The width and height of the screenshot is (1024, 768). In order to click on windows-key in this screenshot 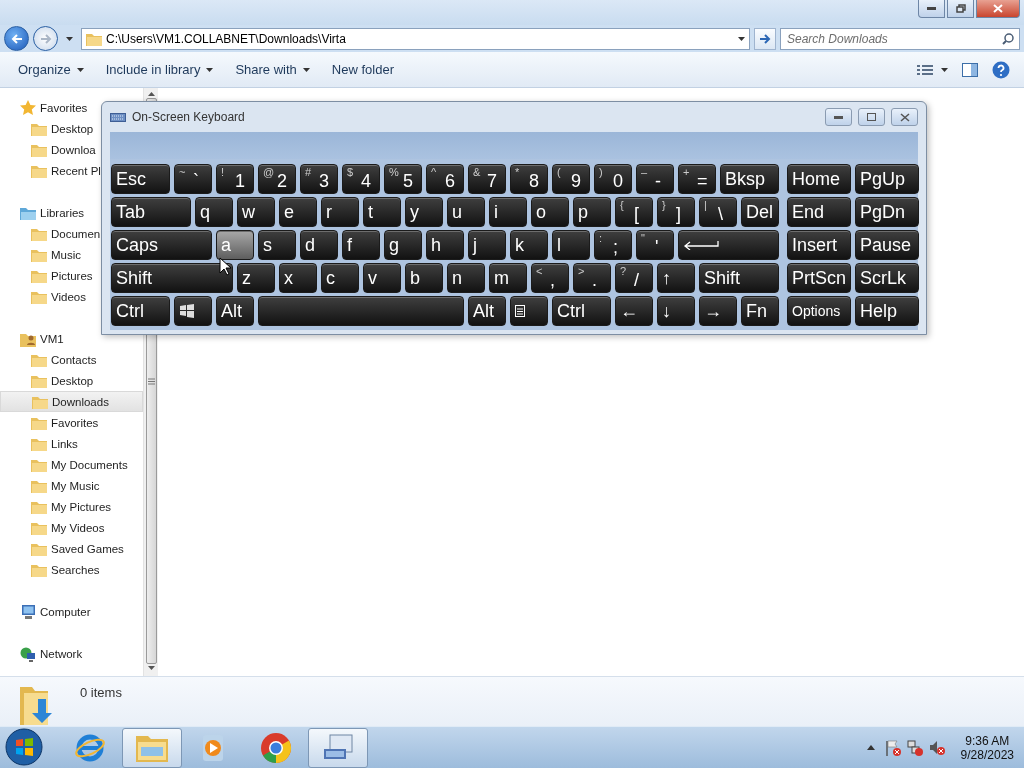, I will do `click(193, 311)`.